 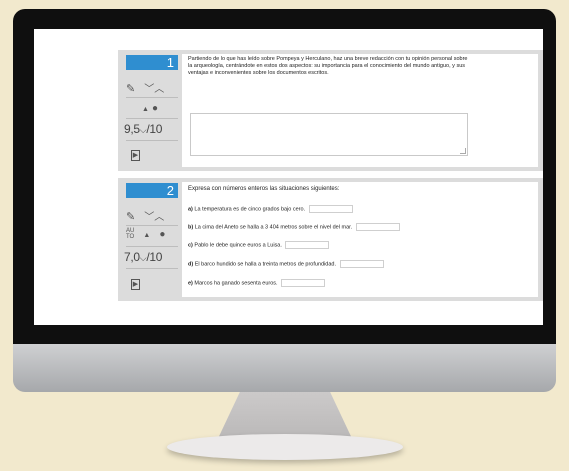 What do you see at coordinates (463, 151) in the screenshot?
I see `resize-handle-icon` at bounding box center [463, 151].